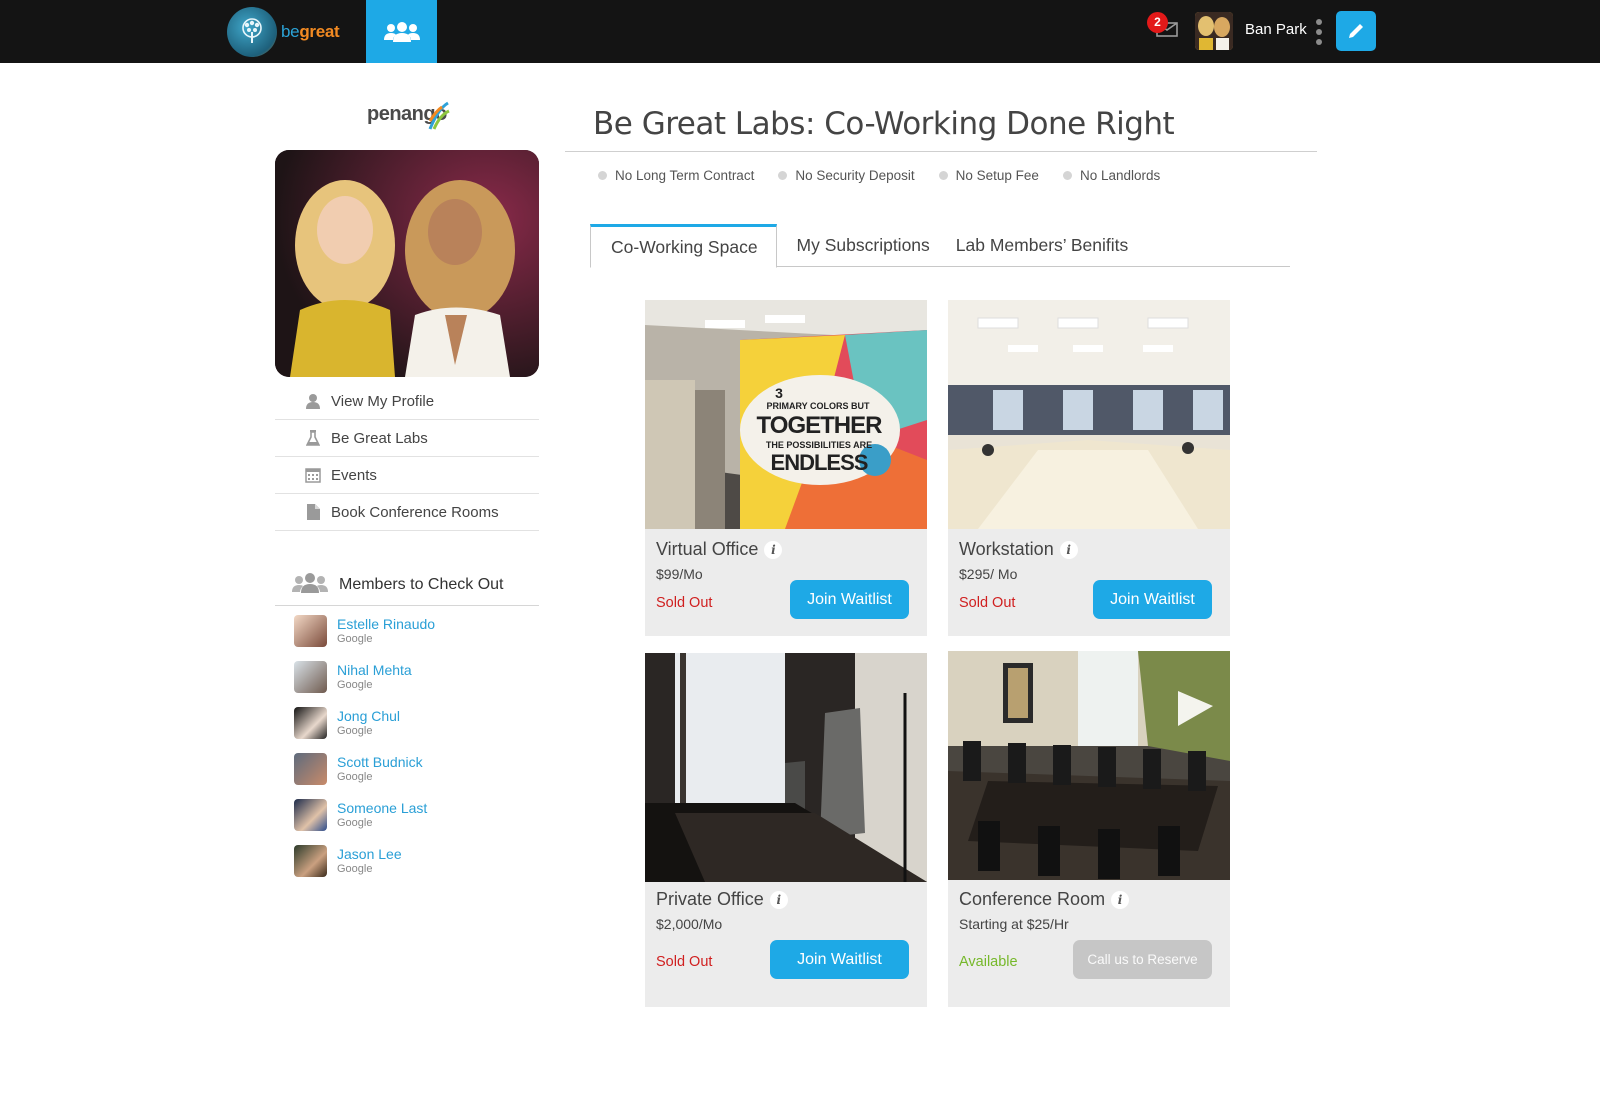 The width and height of the screenshot is (1600, 1112). What do you see at coordinates (1111, 175) in the screenshot?
I see `feature-item: No Landlords` at bounding box center [1111, 175].